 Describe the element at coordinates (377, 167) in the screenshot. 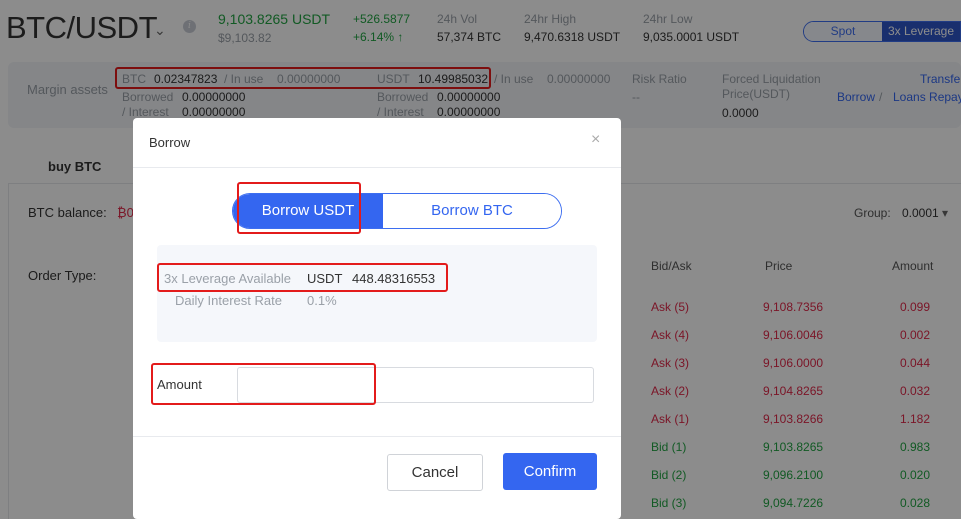

I see `modal-divider` at that location.